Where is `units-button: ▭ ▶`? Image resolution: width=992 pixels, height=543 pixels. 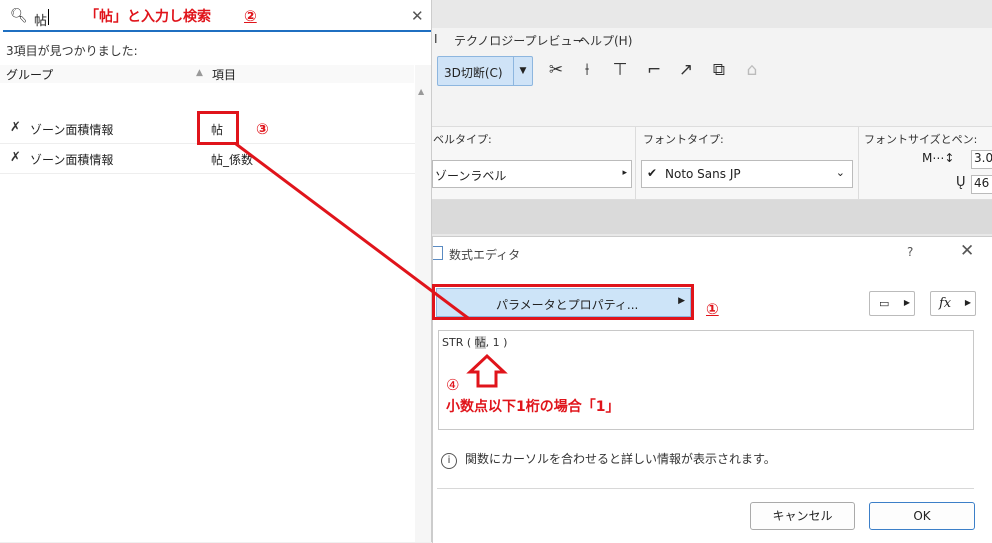 units-button: ▭ ▶ is located at coordinates (892, 303).